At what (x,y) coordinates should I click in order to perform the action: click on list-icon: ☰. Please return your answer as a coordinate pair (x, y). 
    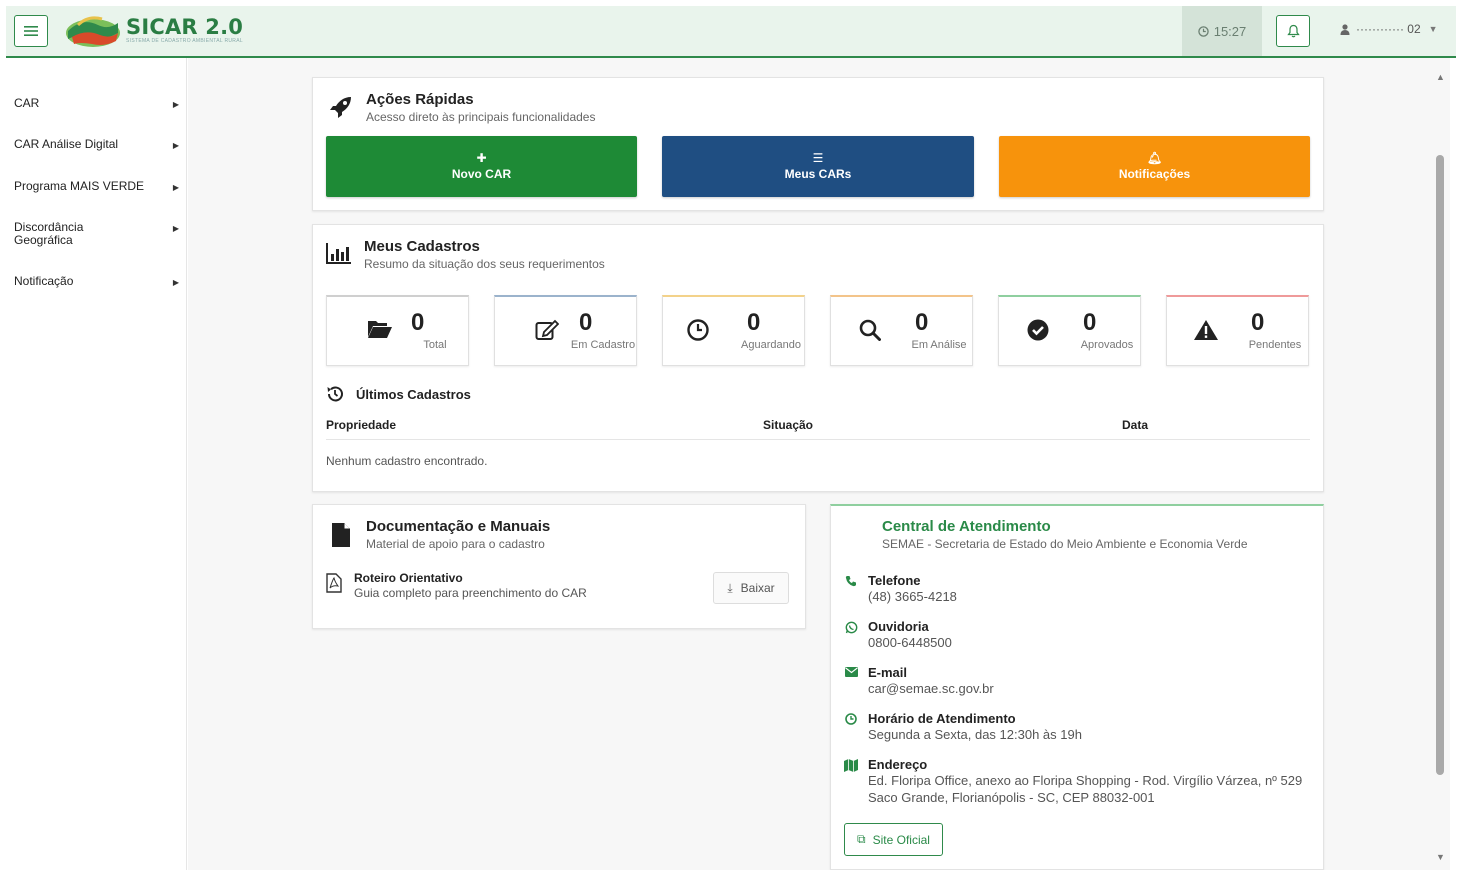
    Looking at the image, I should click on (818, 158).